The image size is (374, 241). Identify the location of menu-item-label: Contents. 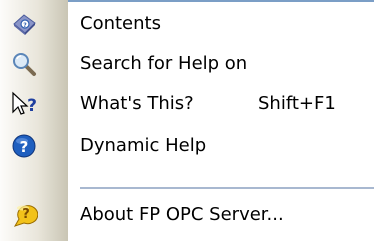
(120, 23).